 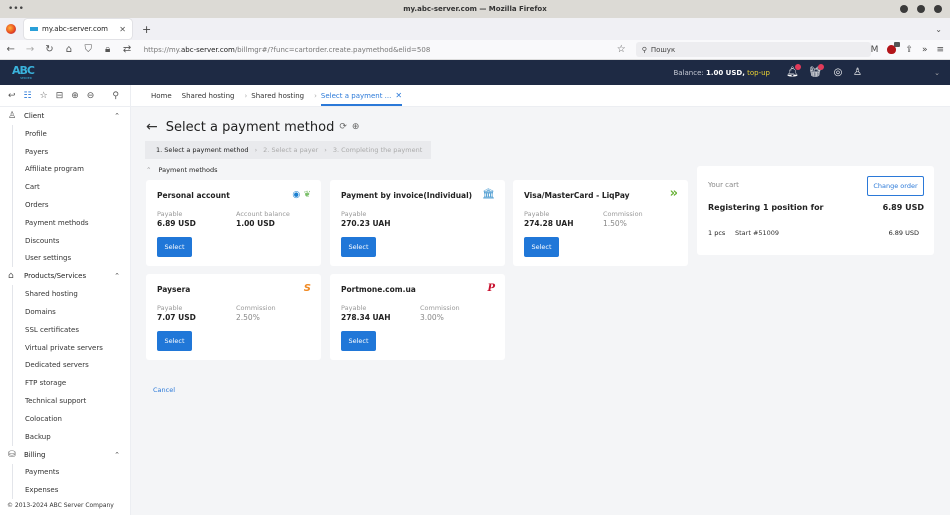 I want to click on cart-basket-icon: 🧺︎, so click(x=816, y=71).